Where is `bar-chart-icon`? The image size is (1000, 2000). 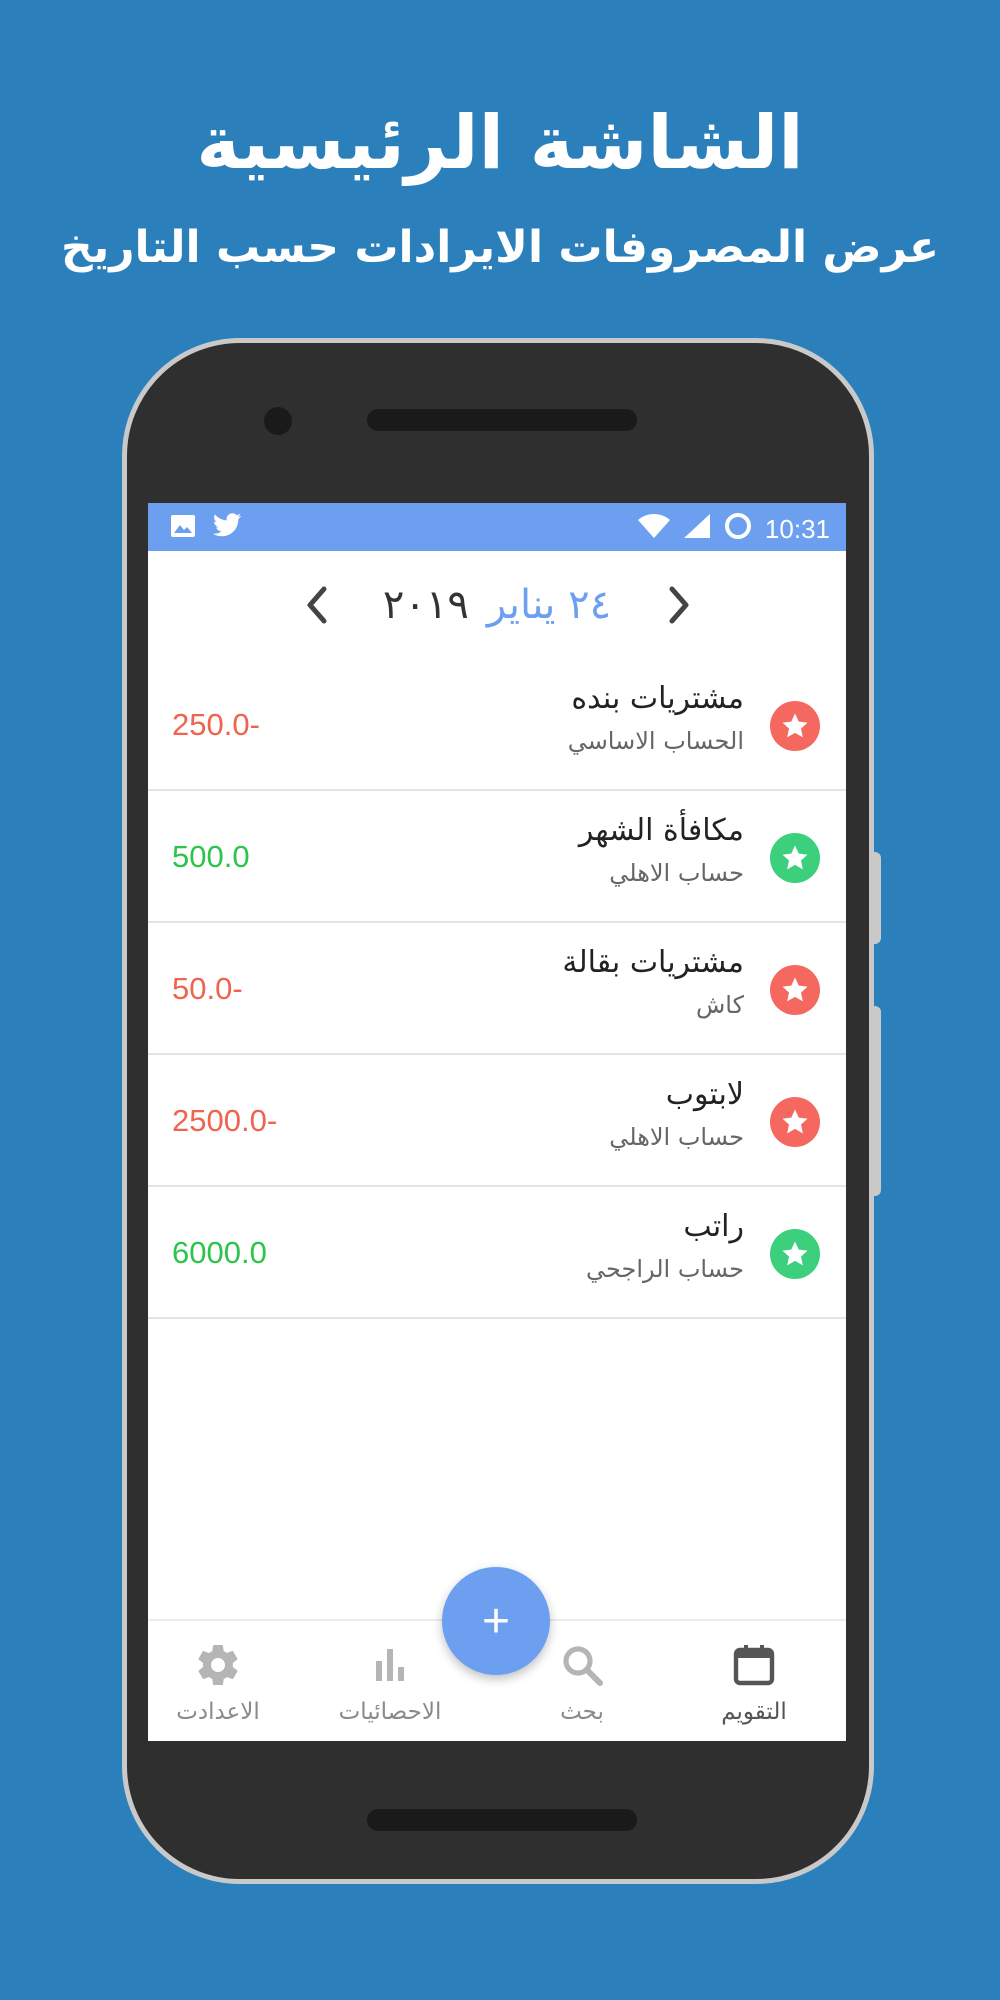 bar-chart-icon is located at coordinates (390, 1665).